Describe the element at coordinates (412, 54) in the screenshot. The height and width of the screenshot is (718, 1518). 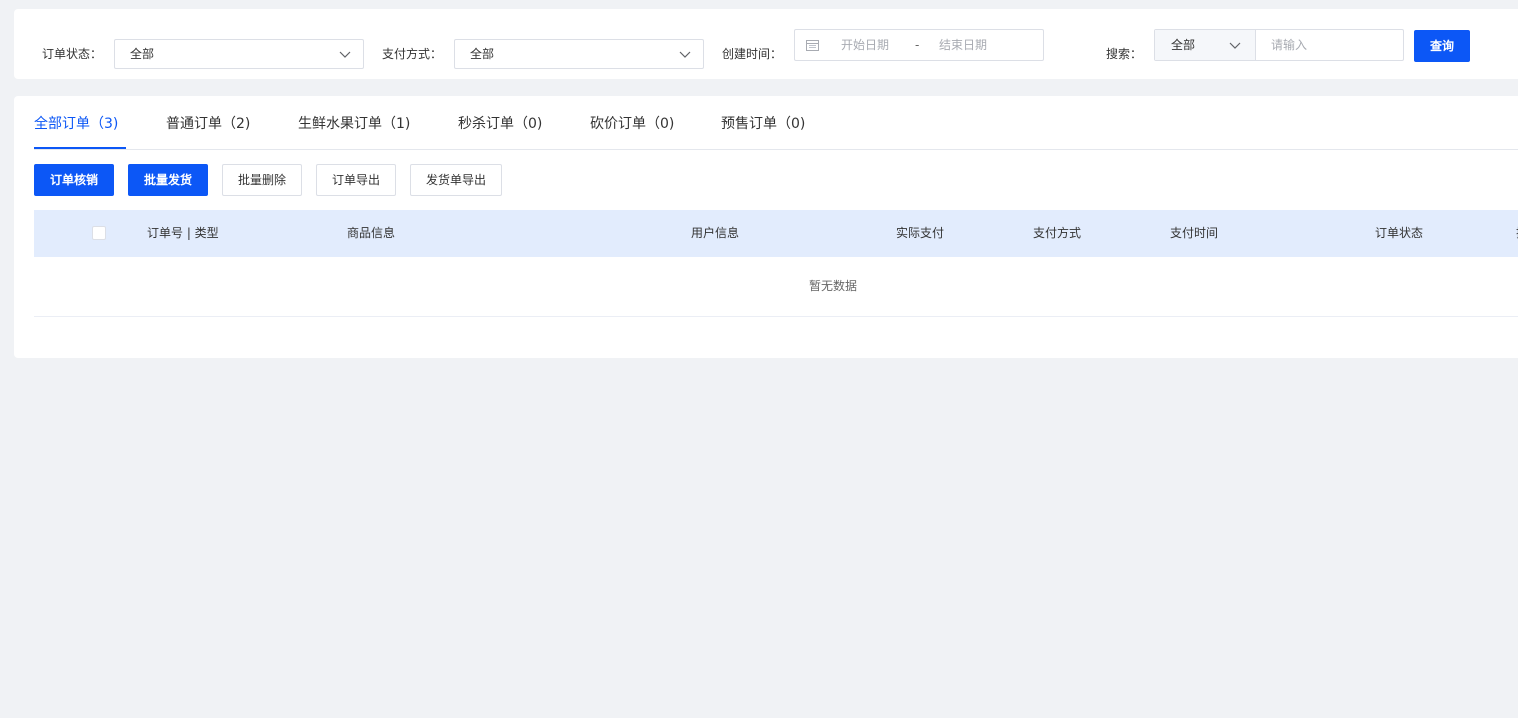
I see `payment-method-label: 支付方式：` at that location.